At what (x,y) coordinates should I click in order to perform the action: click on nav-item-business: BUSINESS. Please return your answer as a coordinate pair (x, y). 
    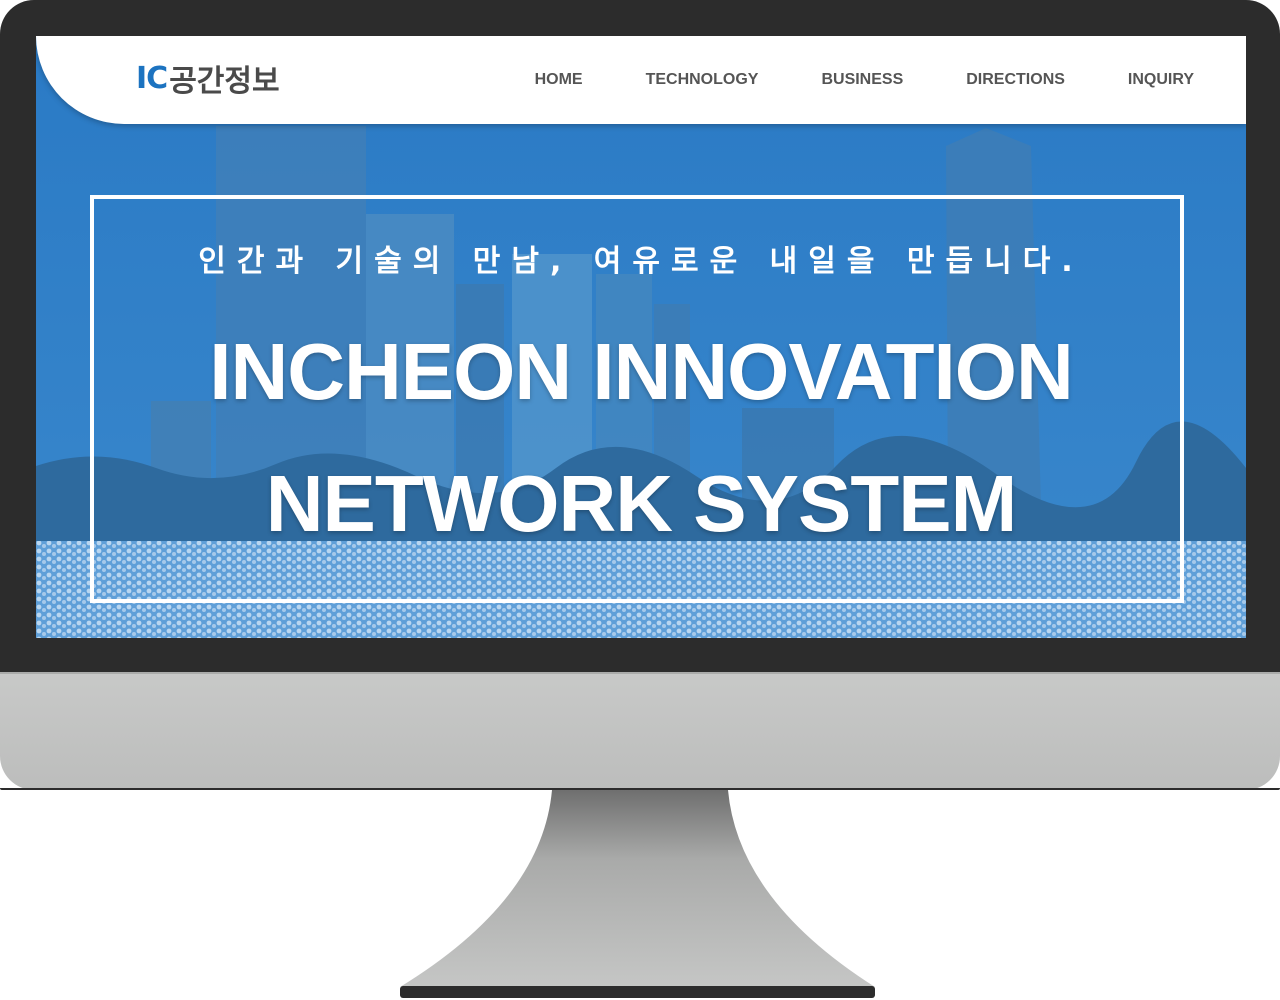
    Looking at the image, I should click on (862, 80).